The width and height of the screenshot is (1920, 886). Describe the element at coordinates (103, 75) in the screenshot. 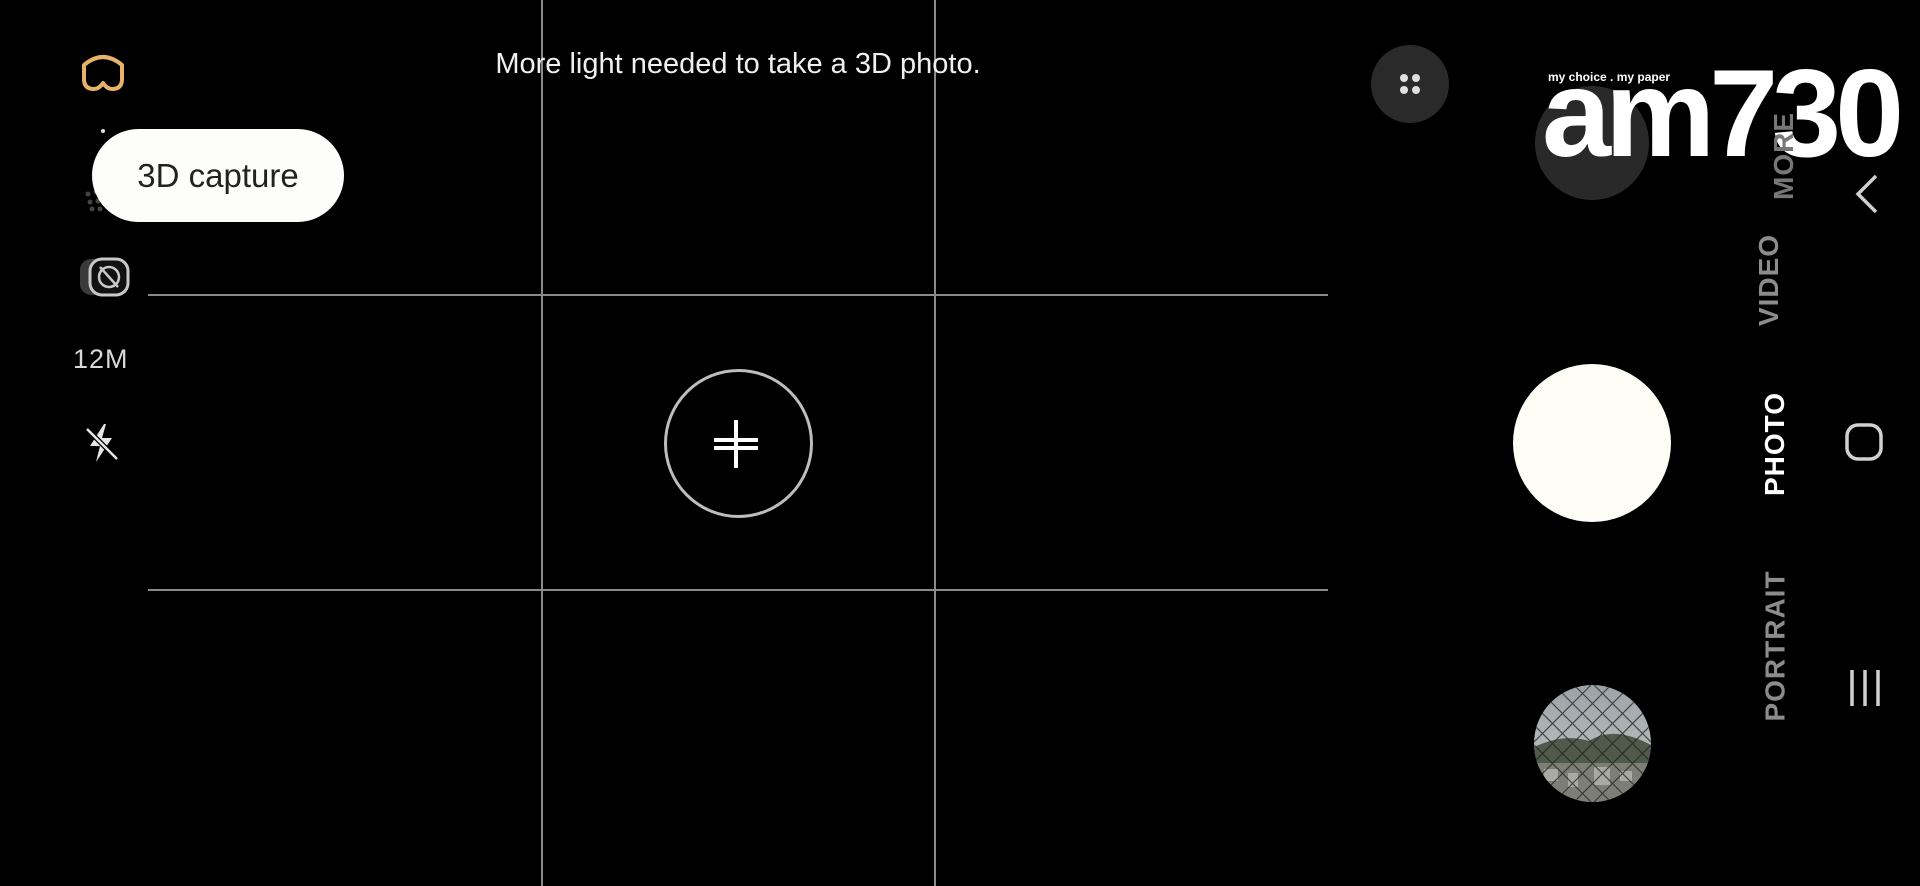

I see `vr-3d-icon` at that location.